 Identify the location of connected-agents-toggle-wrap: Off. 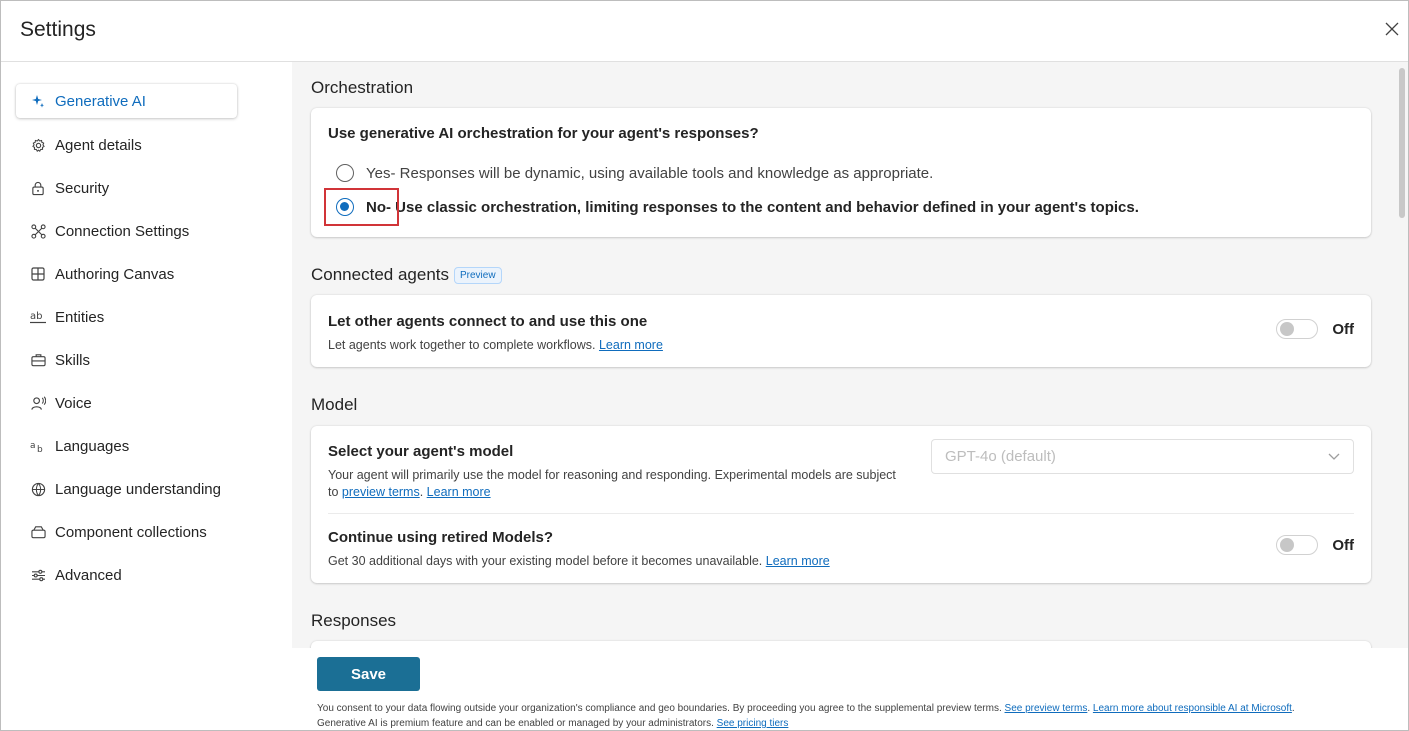
(1315, 329).